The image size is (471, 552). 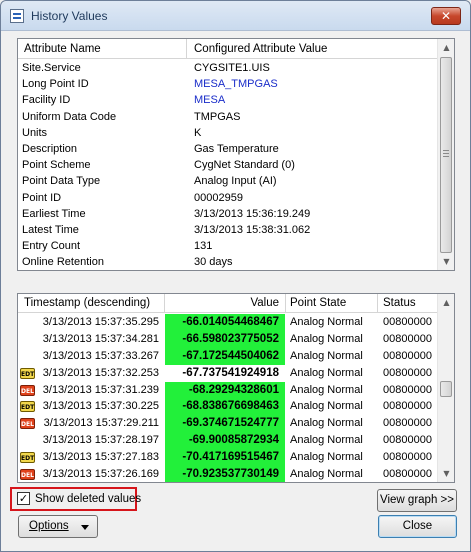 I want to click on attribute-value: CygNet Standard (0), so click(x=244, y=165).